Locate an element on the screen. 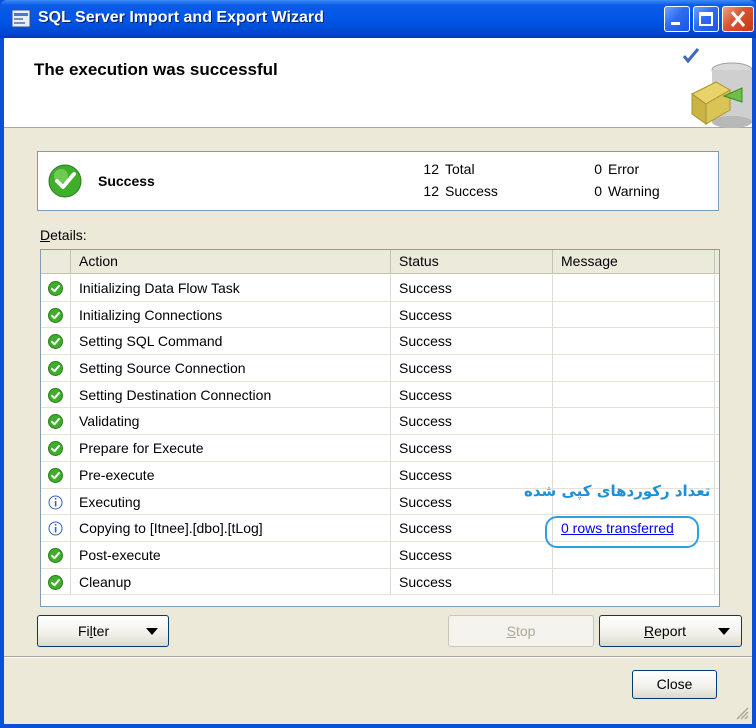 This screenshot has width=756, height=728. annotation-highlight is located at coordinates (622, 532).